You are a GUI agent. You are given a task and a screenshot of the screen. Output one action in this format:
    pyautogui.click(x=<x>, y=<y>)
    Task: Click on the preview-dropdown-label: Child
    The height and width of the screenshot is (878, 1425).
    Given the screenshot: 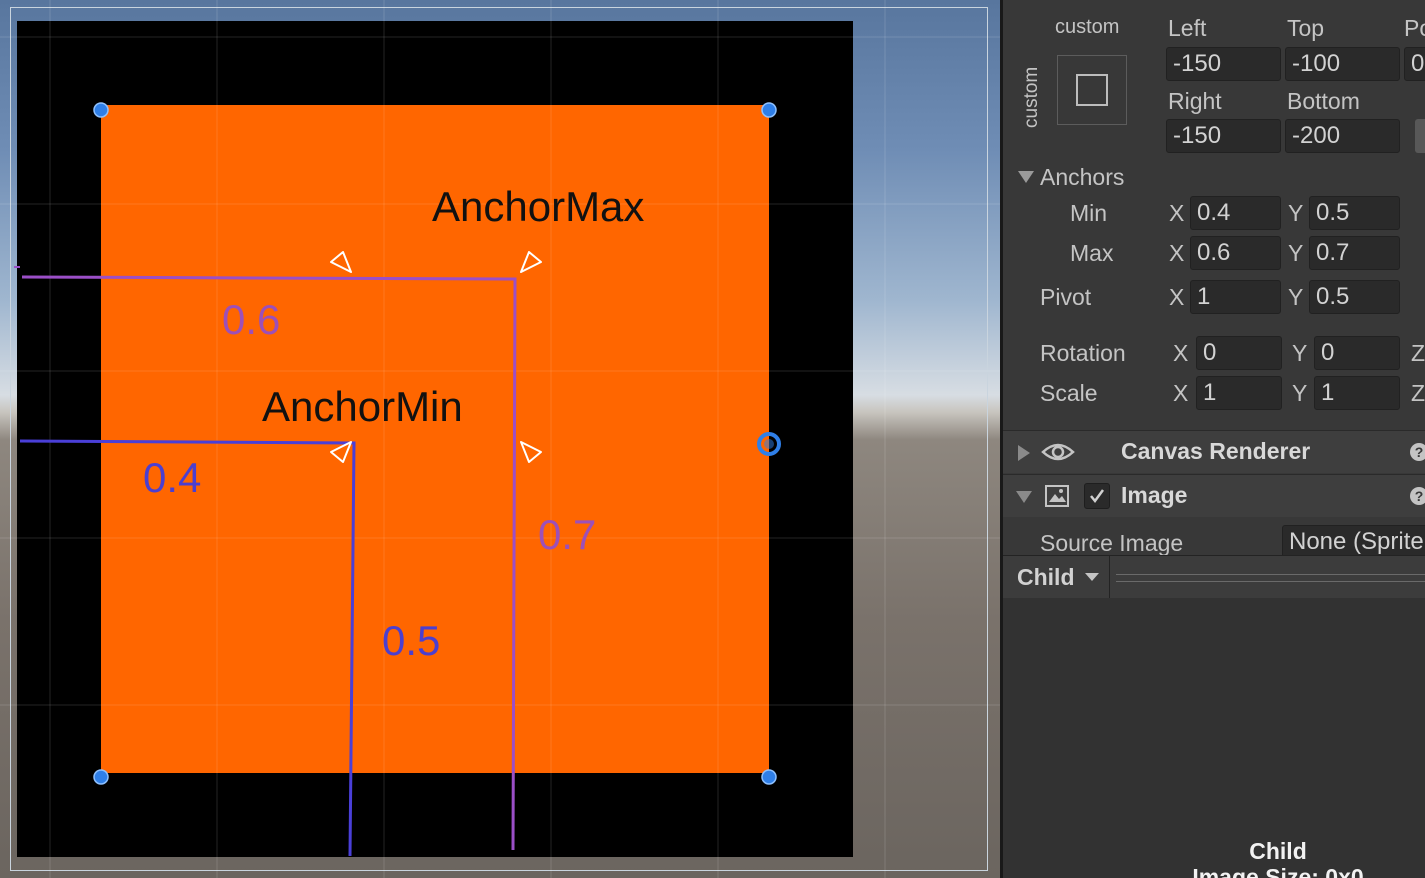 What is the action you would take?
    pyautogui.click(x=1046, y=577)
    